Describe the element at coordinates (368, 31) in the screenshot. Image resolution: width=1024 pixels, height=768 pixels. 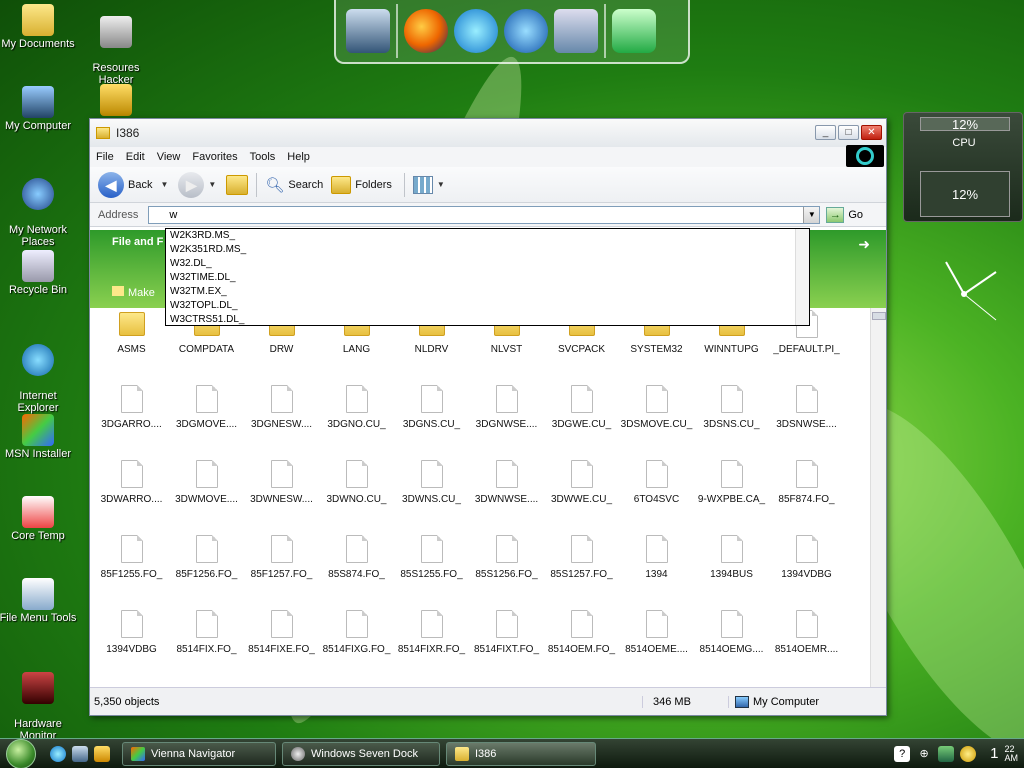
I see `monitor-icon` at that location.